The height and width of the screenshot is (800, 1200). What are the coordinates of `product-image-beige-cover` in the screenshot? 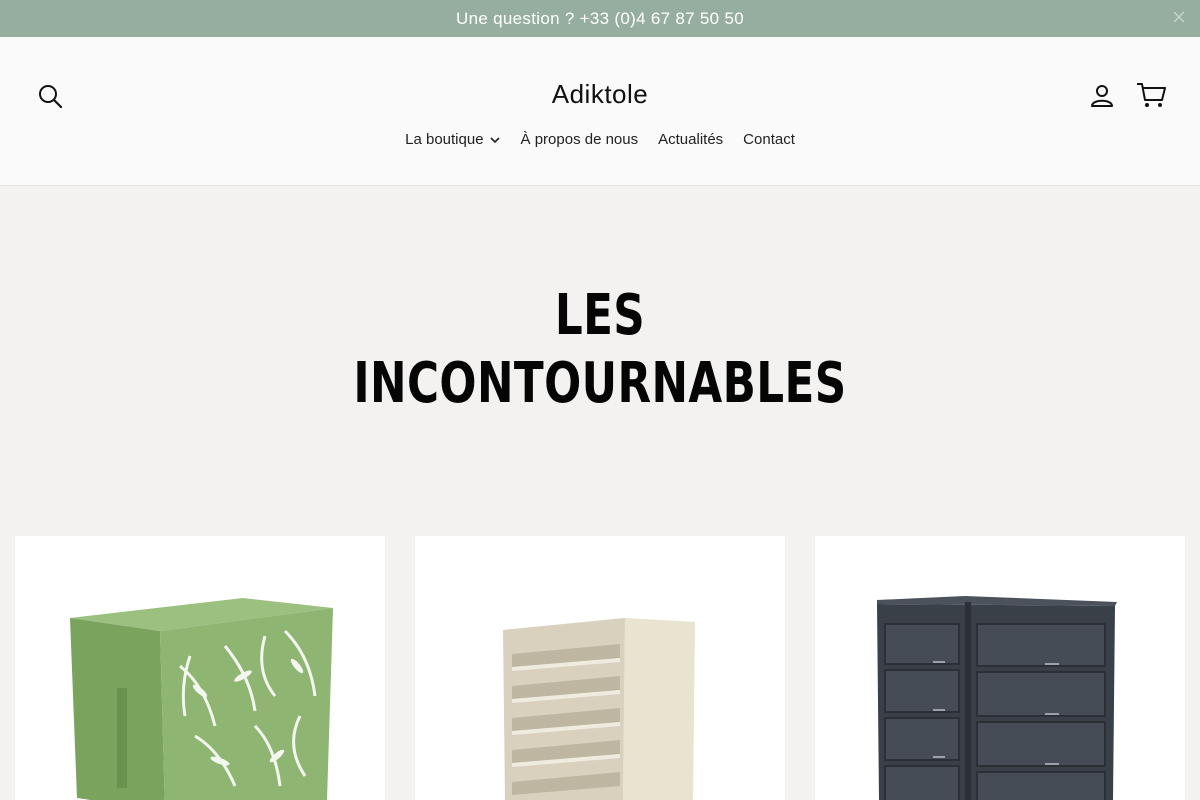 It's located at (600, 668).